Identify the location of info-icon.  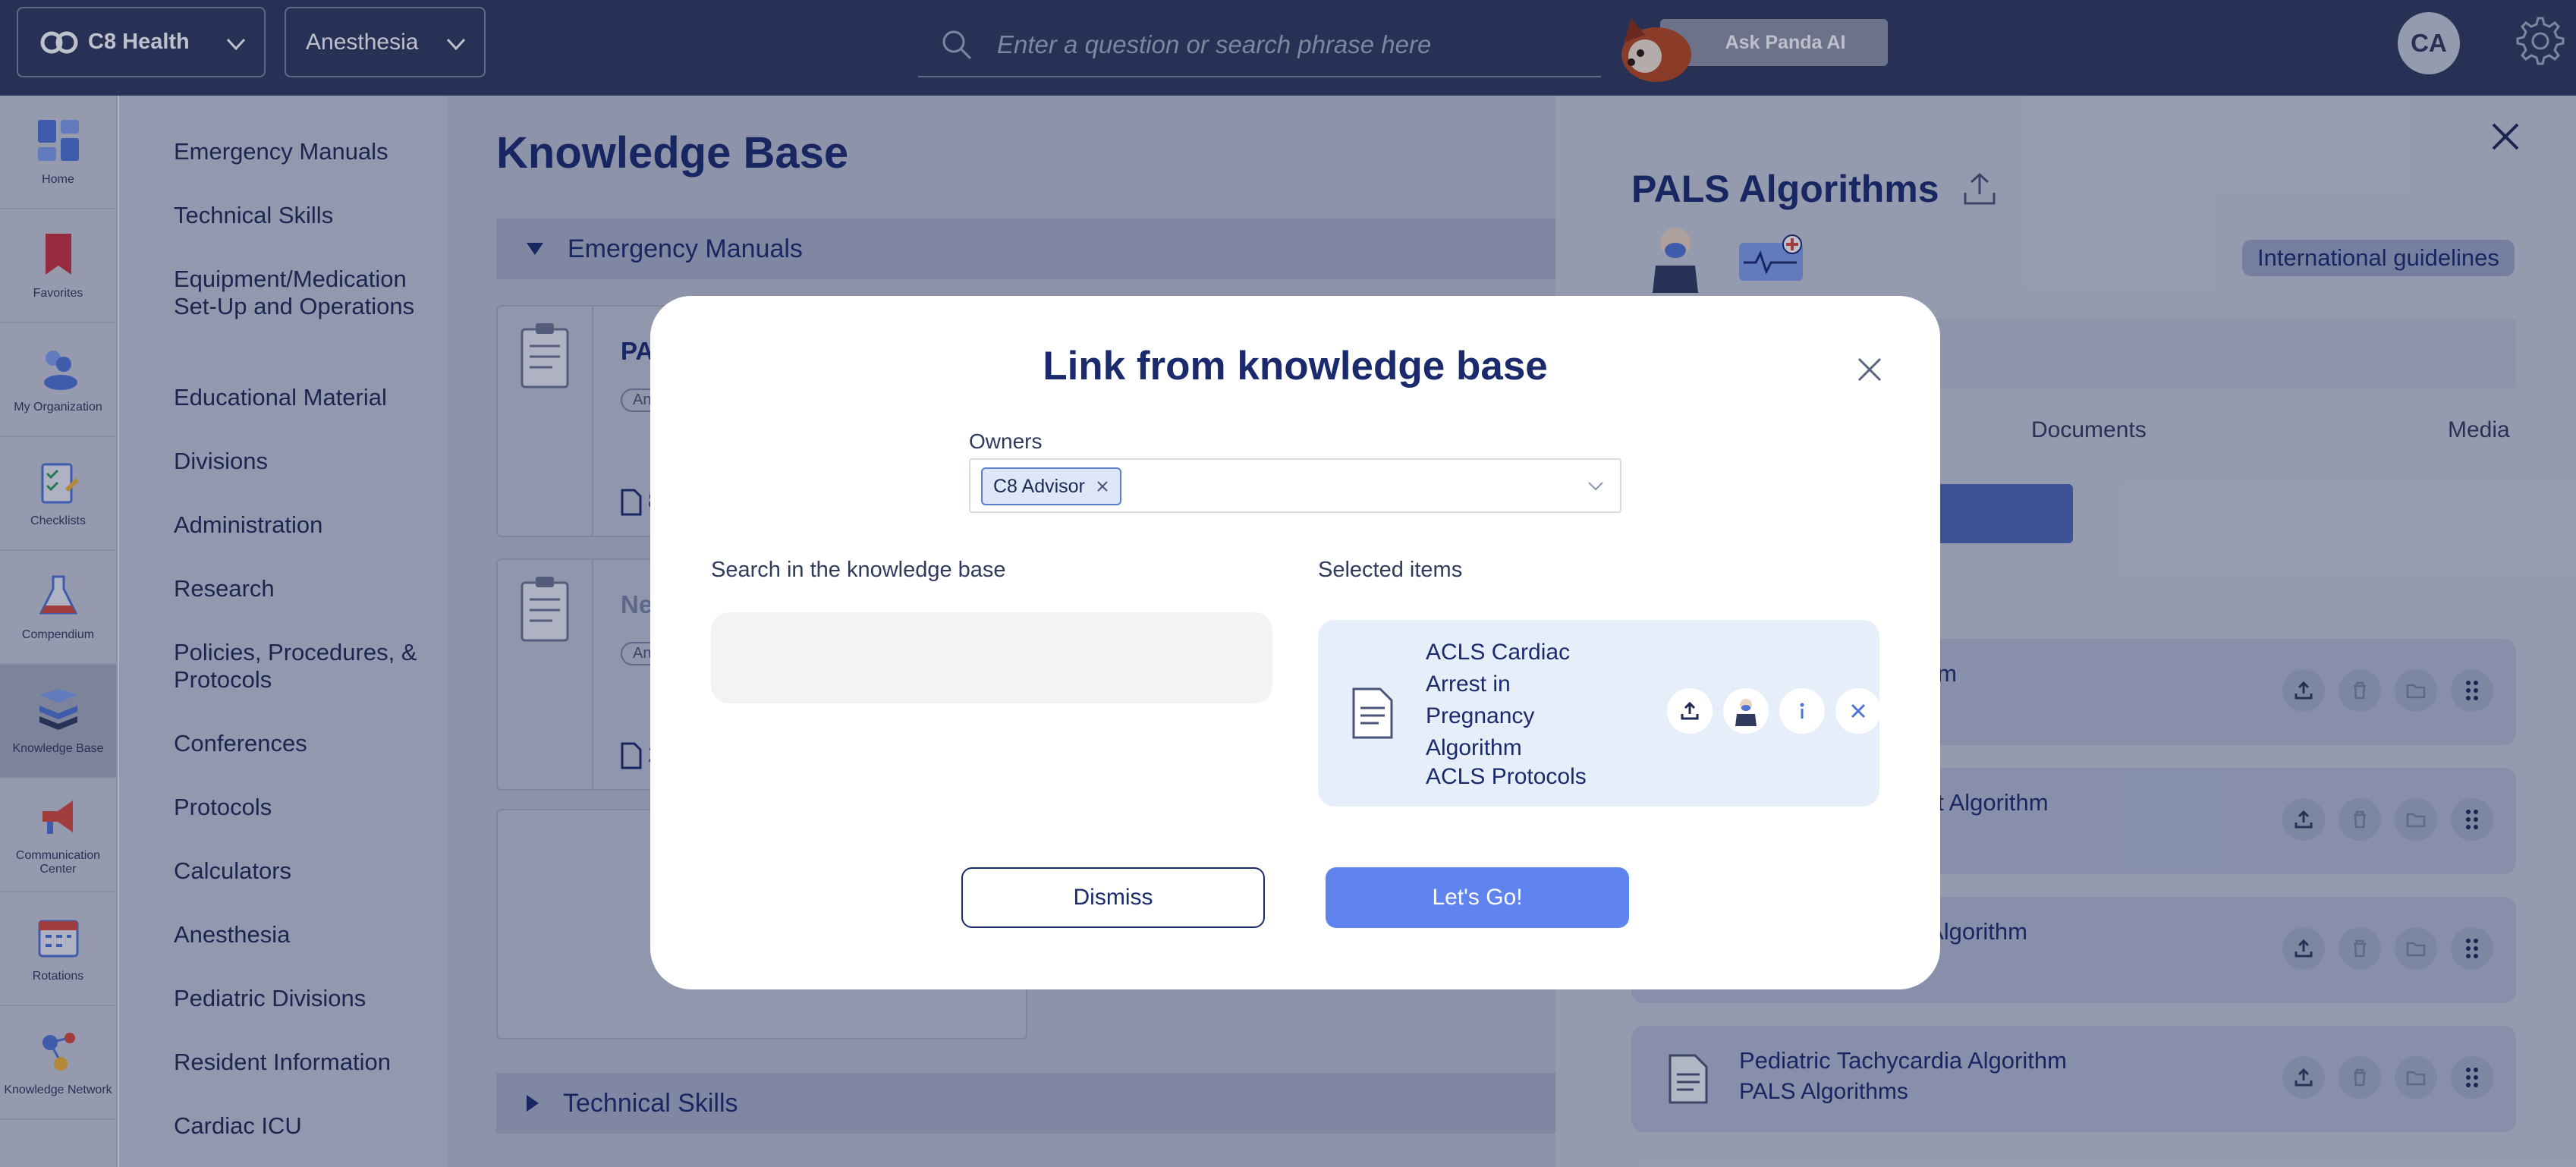
(1802, 711).